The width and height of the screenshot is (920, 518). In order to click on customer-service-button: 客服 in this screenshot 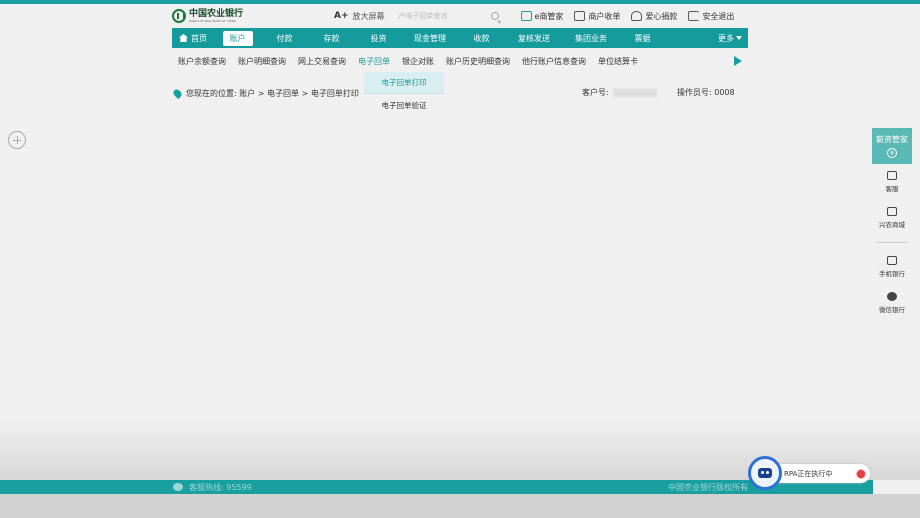, I will do `click(892, 182)`.